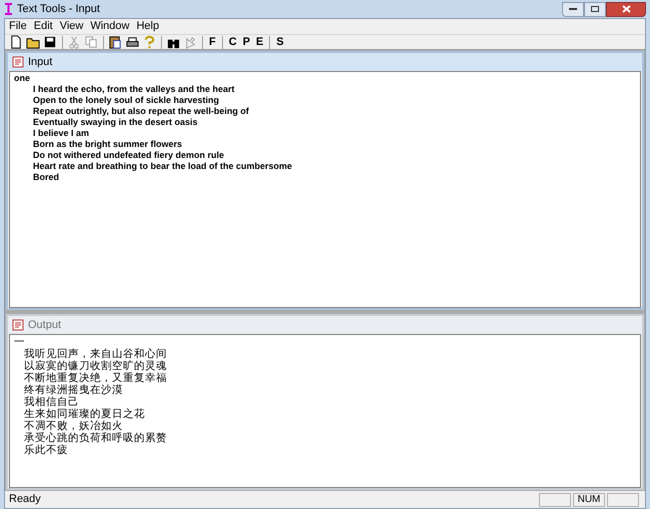 The width and height of the screenshot is (650, 509). I want to click on save-icon, so click(50, 42).